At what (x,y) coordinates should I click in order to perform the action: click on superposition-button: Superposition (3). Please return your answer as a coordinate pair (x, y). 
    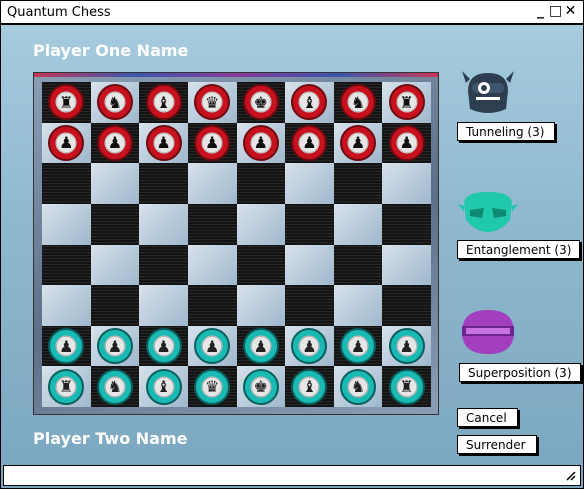
    Looking at the image, I should click on (520, 372).